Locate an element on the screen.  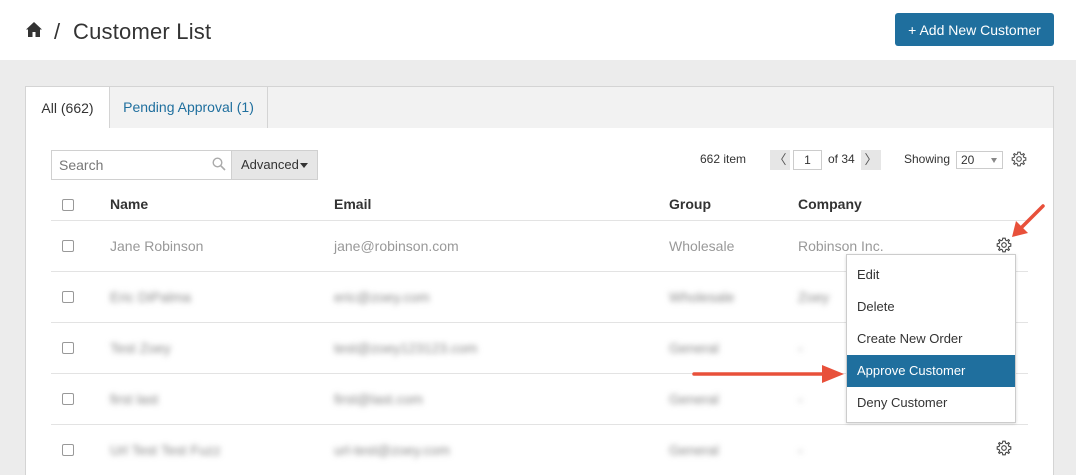
showing-label: Showing is located at coordinates (927, 159).